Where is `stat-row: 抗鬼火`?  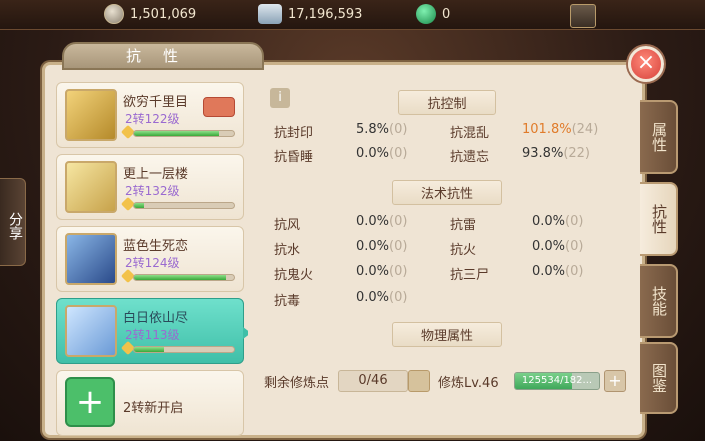 stat-row: 抗鬼火 is located at coordinates (293, 273).